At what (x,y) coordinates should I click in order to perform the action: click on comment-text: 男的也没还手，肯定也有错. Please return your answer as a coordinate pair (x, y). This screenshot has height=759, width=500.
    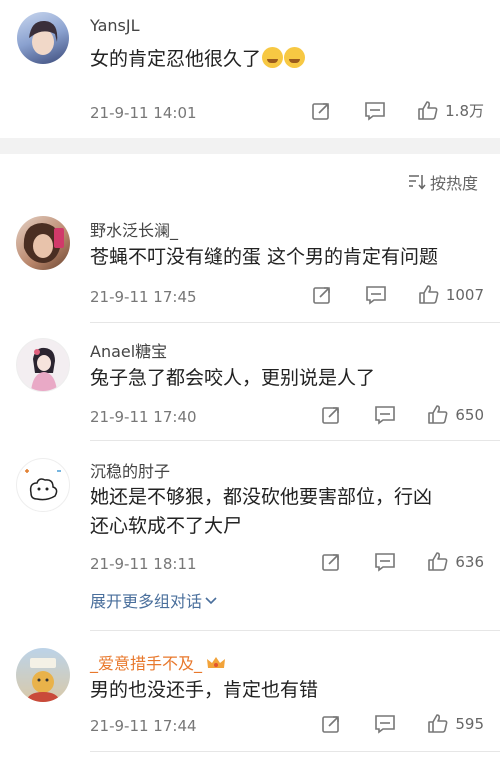
    Looking at the image, I should click on (204, 690).